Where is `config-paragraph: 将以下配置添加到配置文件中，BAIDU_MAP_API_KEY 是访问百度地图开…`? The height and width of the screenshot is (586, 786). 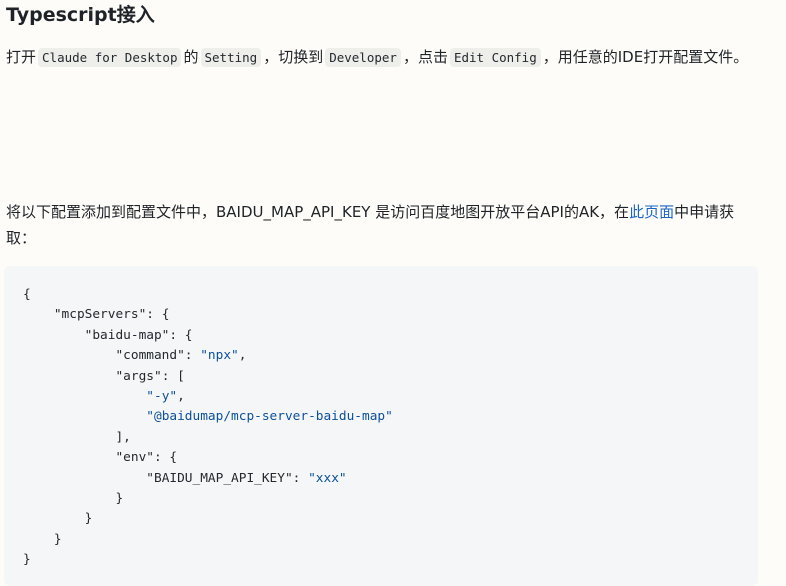 config-paragraph: 将以下配置添加到配置文件中，BAIDU_MAP_API_KEY 是访问百度地图开… is located at coordinates (382, 225).